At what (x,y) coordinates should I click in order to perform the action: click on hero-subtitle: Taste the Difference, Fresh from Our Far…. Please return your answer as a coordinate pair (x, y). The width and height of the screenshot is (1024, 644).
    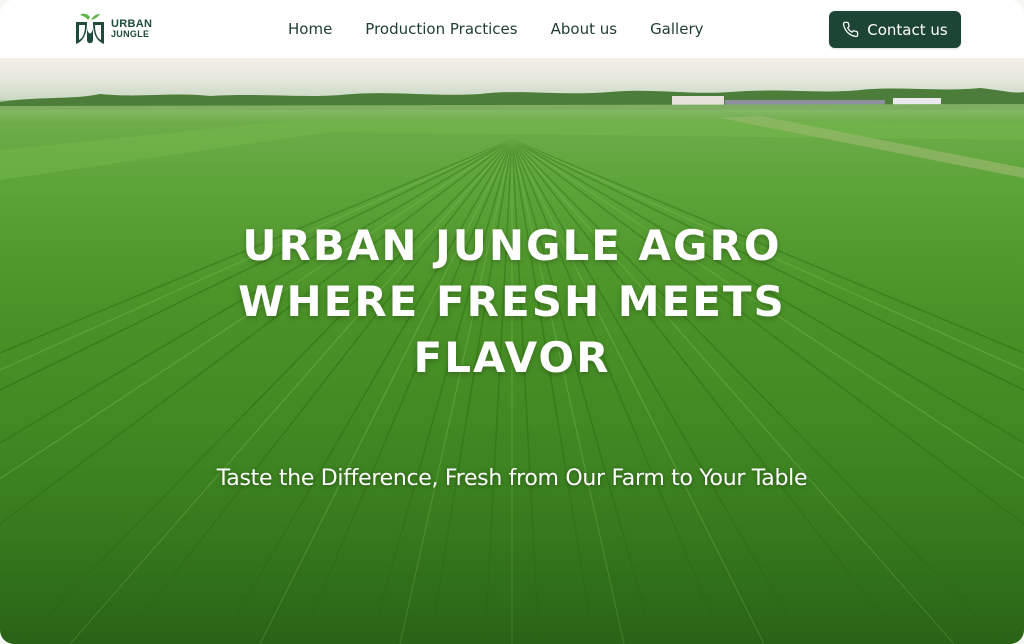
    Looking at the image, I should click on (512, 478).